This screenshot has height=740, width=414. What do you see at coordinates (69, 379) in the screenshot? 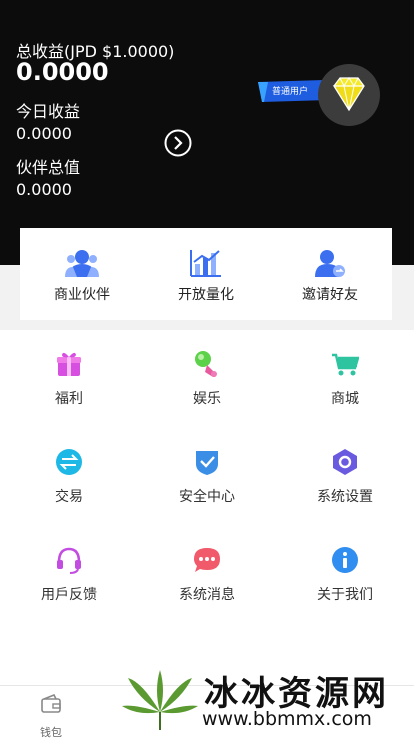
I see `menu-item-welfare: 福利` at bounding box center [69, 379].